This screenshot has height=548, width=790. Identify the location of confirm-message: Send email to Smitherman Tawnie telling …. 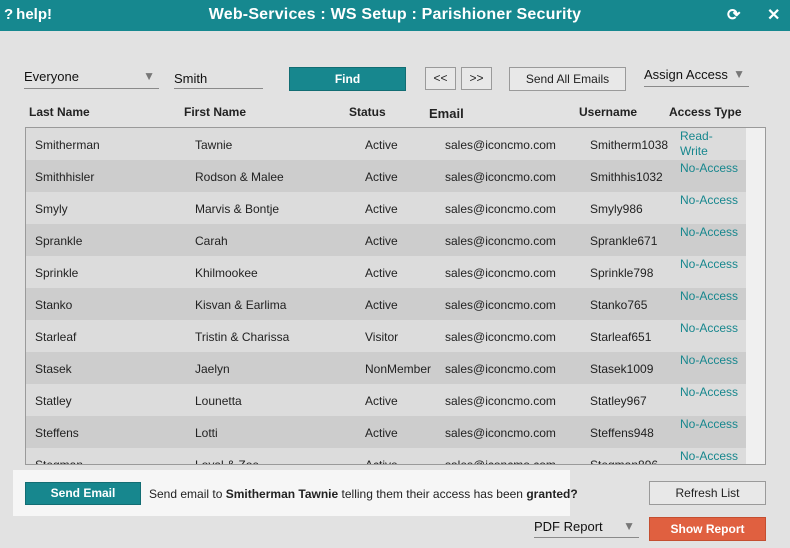
(363, 494).